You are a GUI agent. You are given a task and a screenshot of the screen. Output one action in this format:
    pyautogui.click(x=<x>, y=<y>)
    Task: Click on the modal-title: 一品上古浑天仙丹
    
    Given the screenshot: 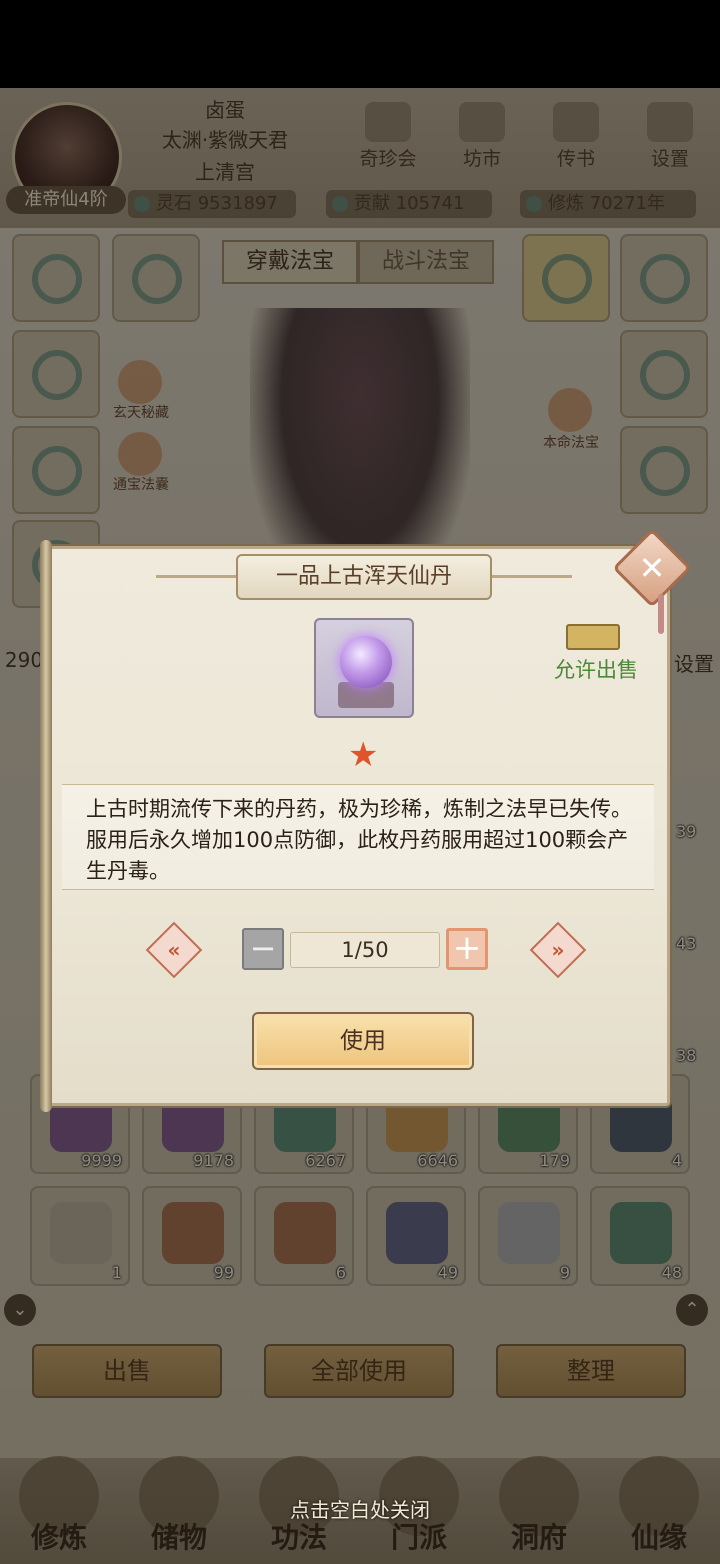 What is the action you would take?
    pyautogui.click(x=364, y=577)
    